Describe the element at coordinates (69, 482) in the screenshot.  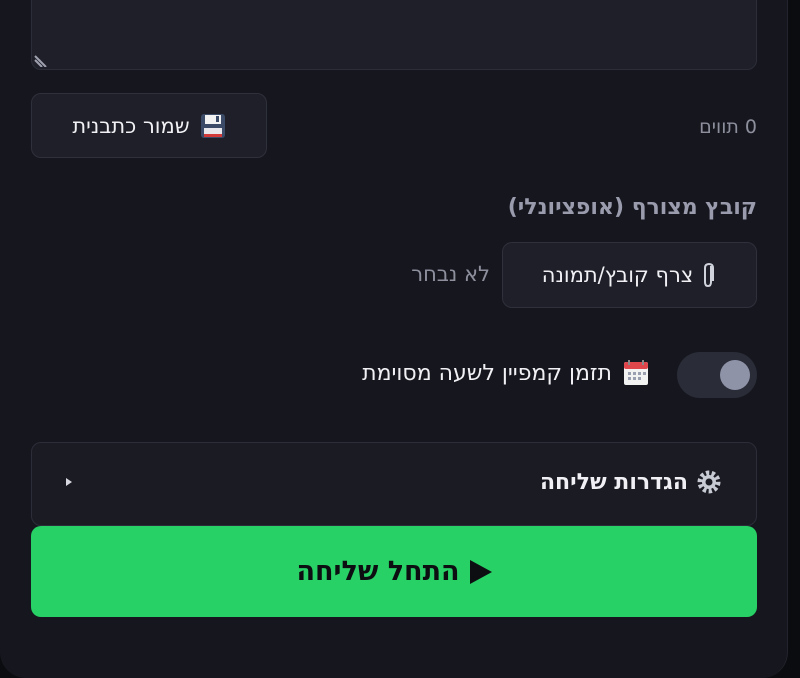
I see `chevron-right-icon` at that location.